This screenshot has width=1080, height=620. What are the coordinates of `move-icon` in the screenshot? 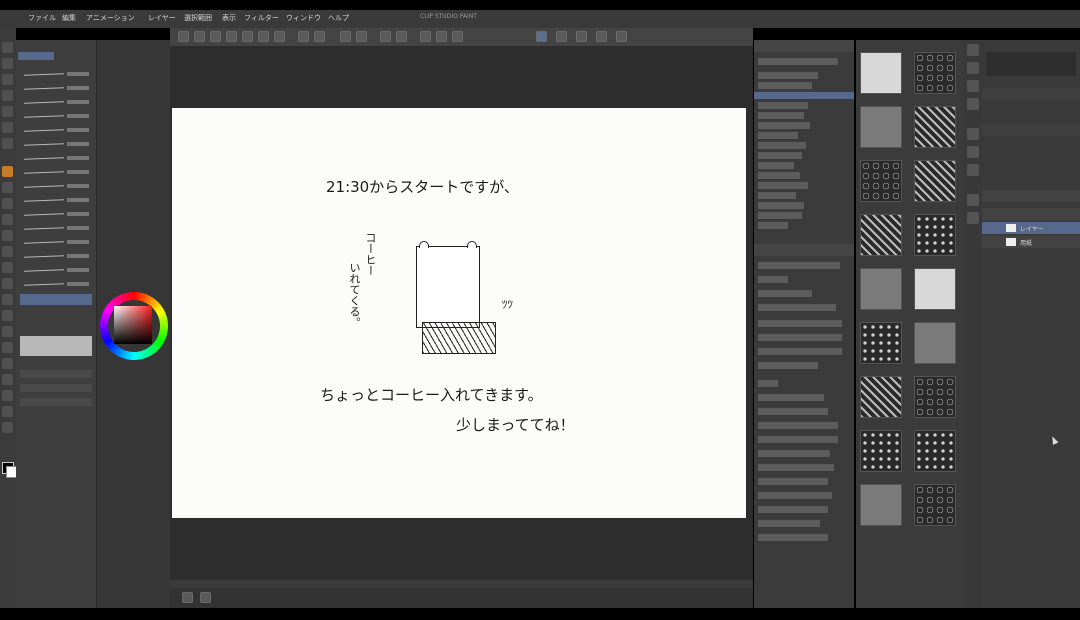 It's located at (7, 63).